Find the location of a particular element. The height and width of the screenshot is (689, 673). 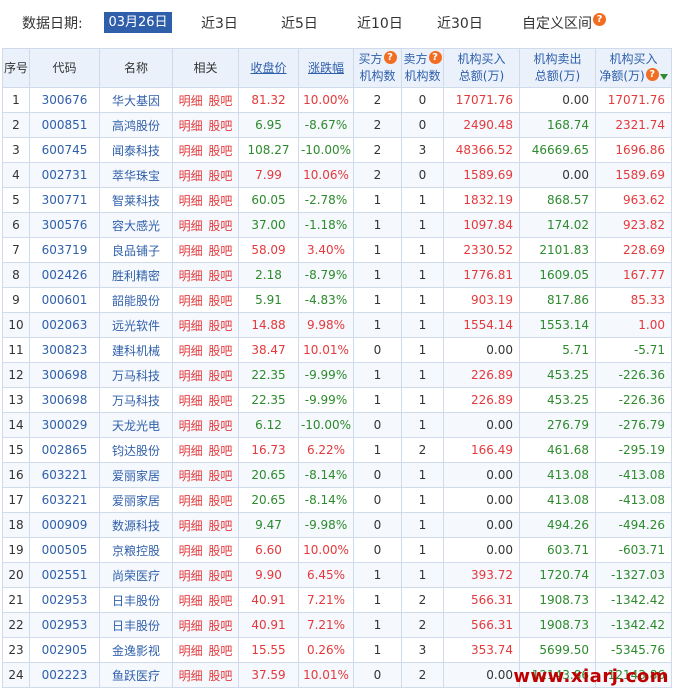

date-selector: 03月26日 is located at coordinates (138, 22).